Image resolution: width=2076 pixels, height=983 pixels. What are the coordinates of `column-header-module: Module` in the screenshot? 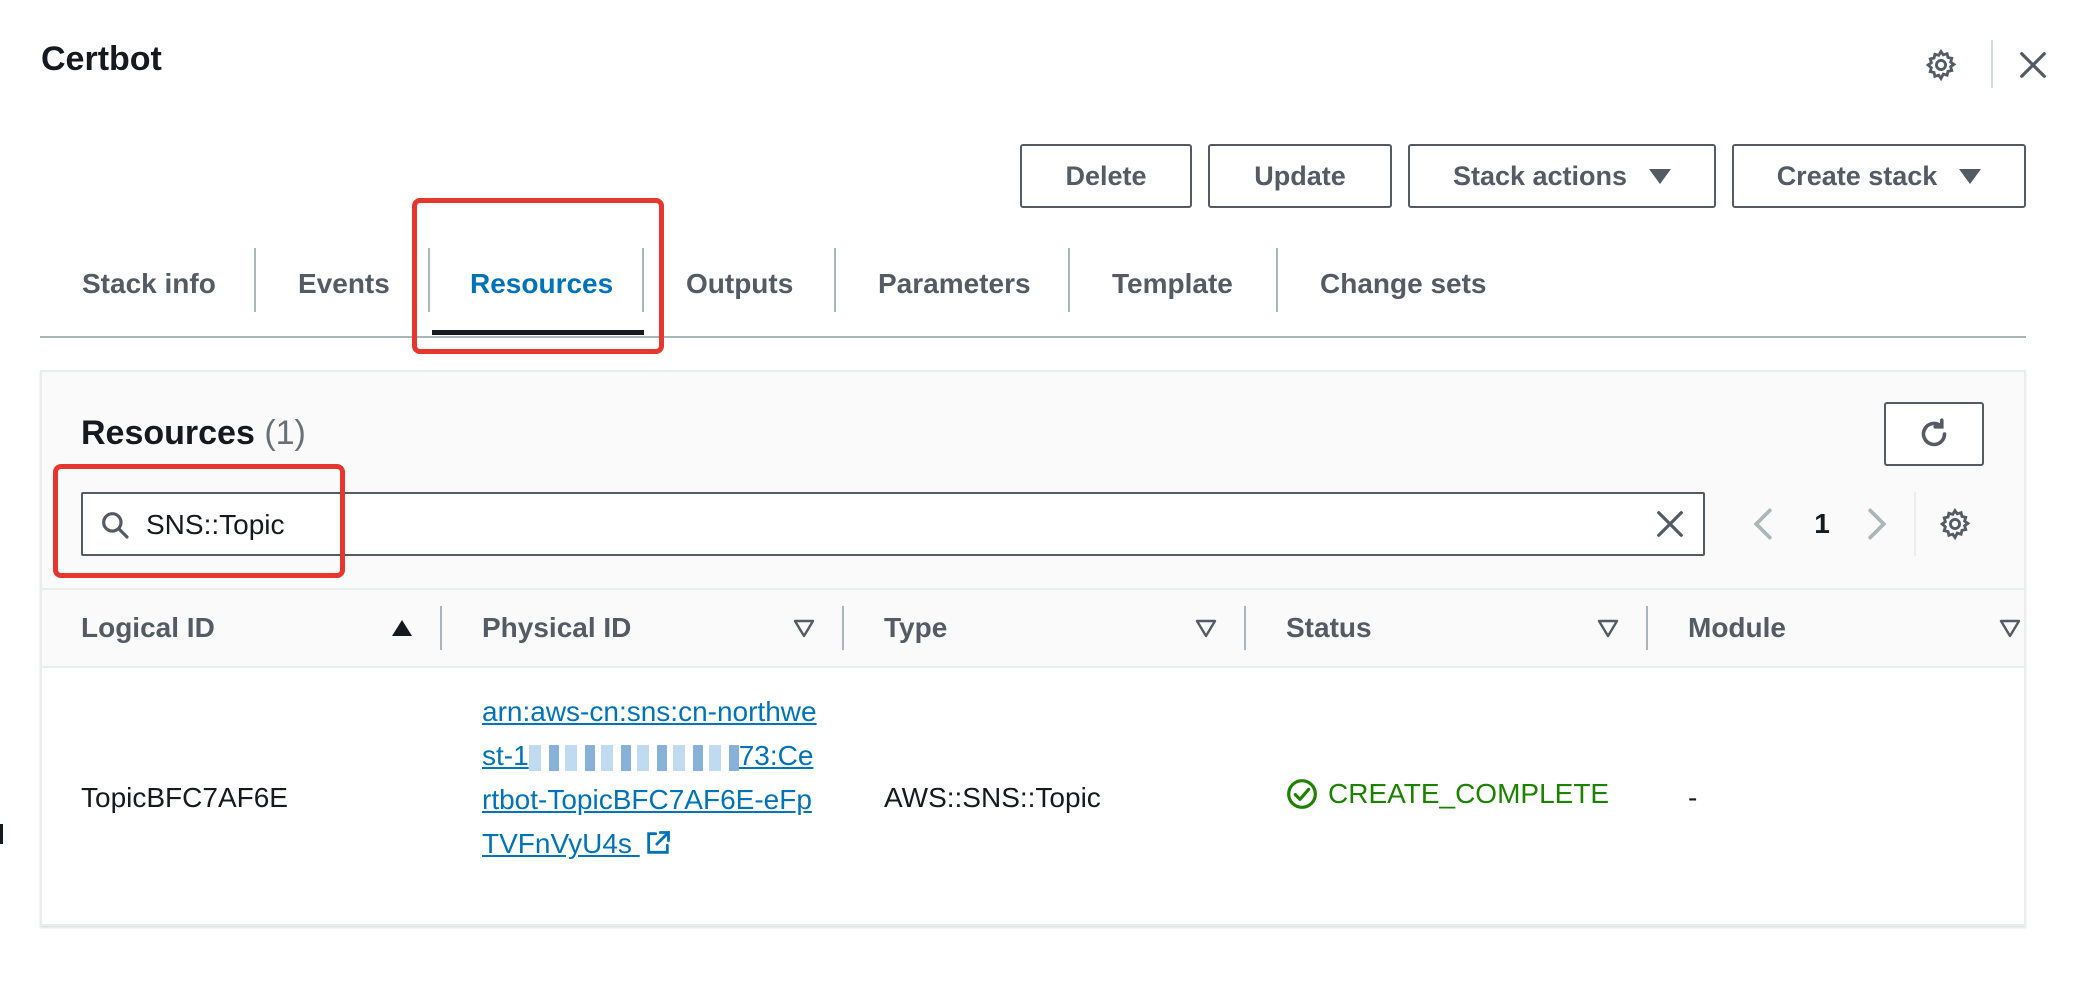 It's located at (1737, 628).